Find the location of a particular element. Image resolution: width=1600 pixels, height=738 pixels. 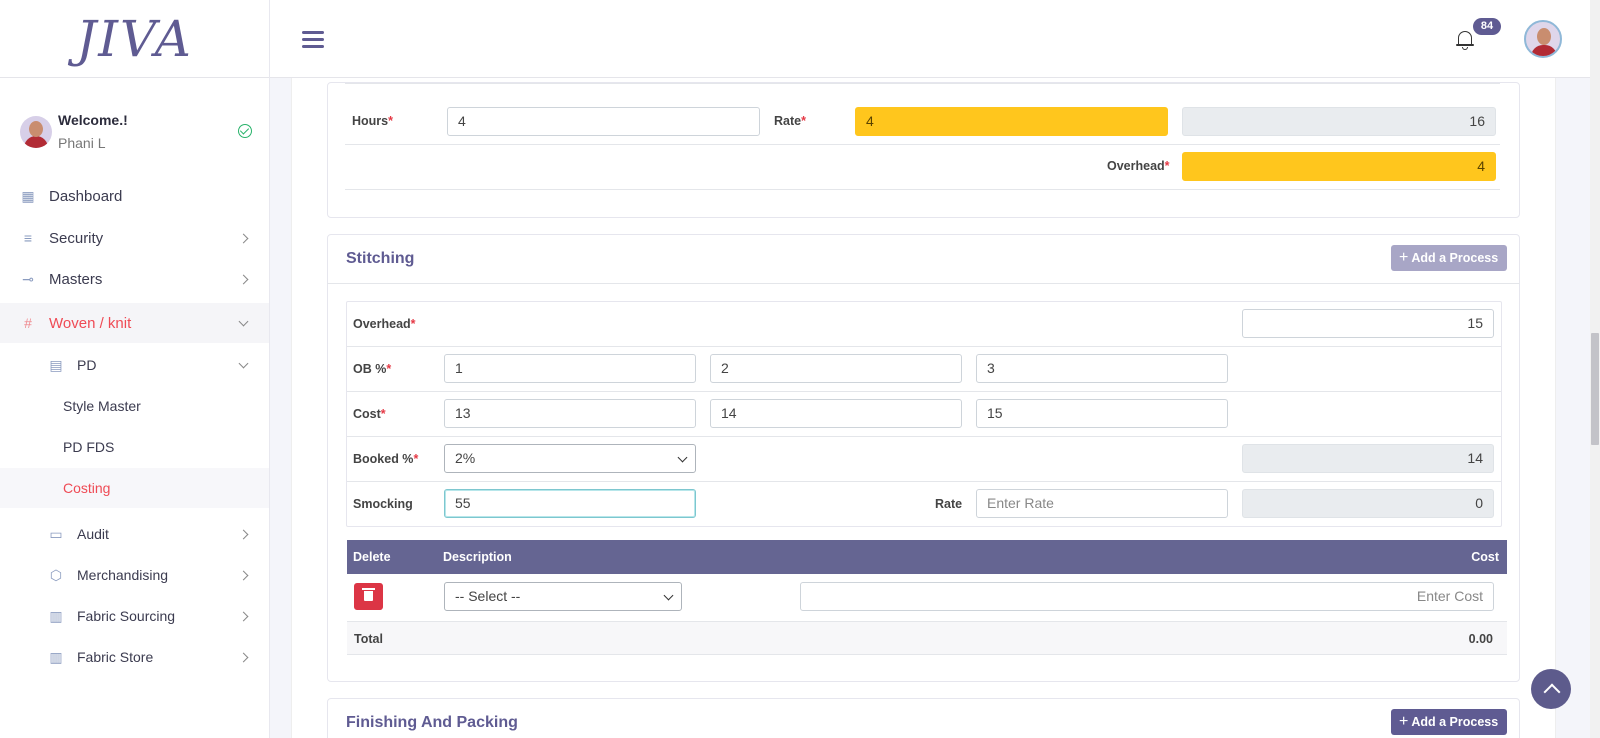

sidebar-item-audit: ▭ Audit is located at coordinates (134, 534).